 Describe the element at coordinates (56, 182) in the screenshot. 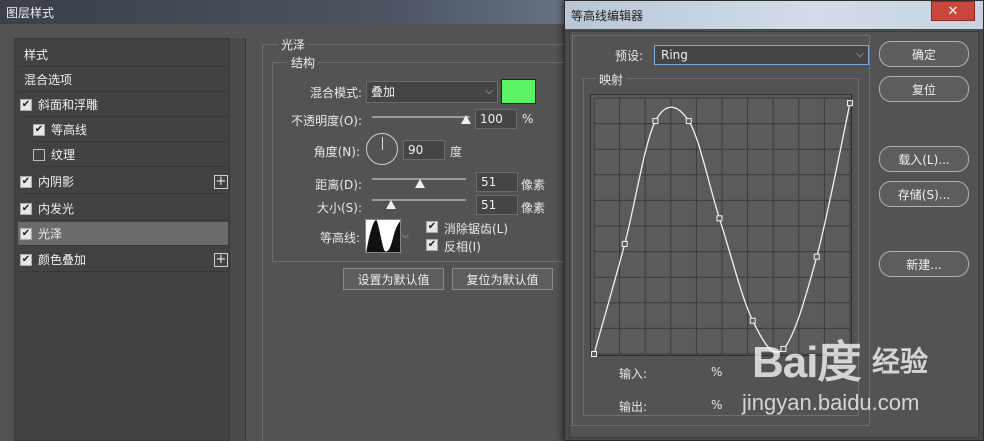

I see `style-list-label: 内阴影` at that location.